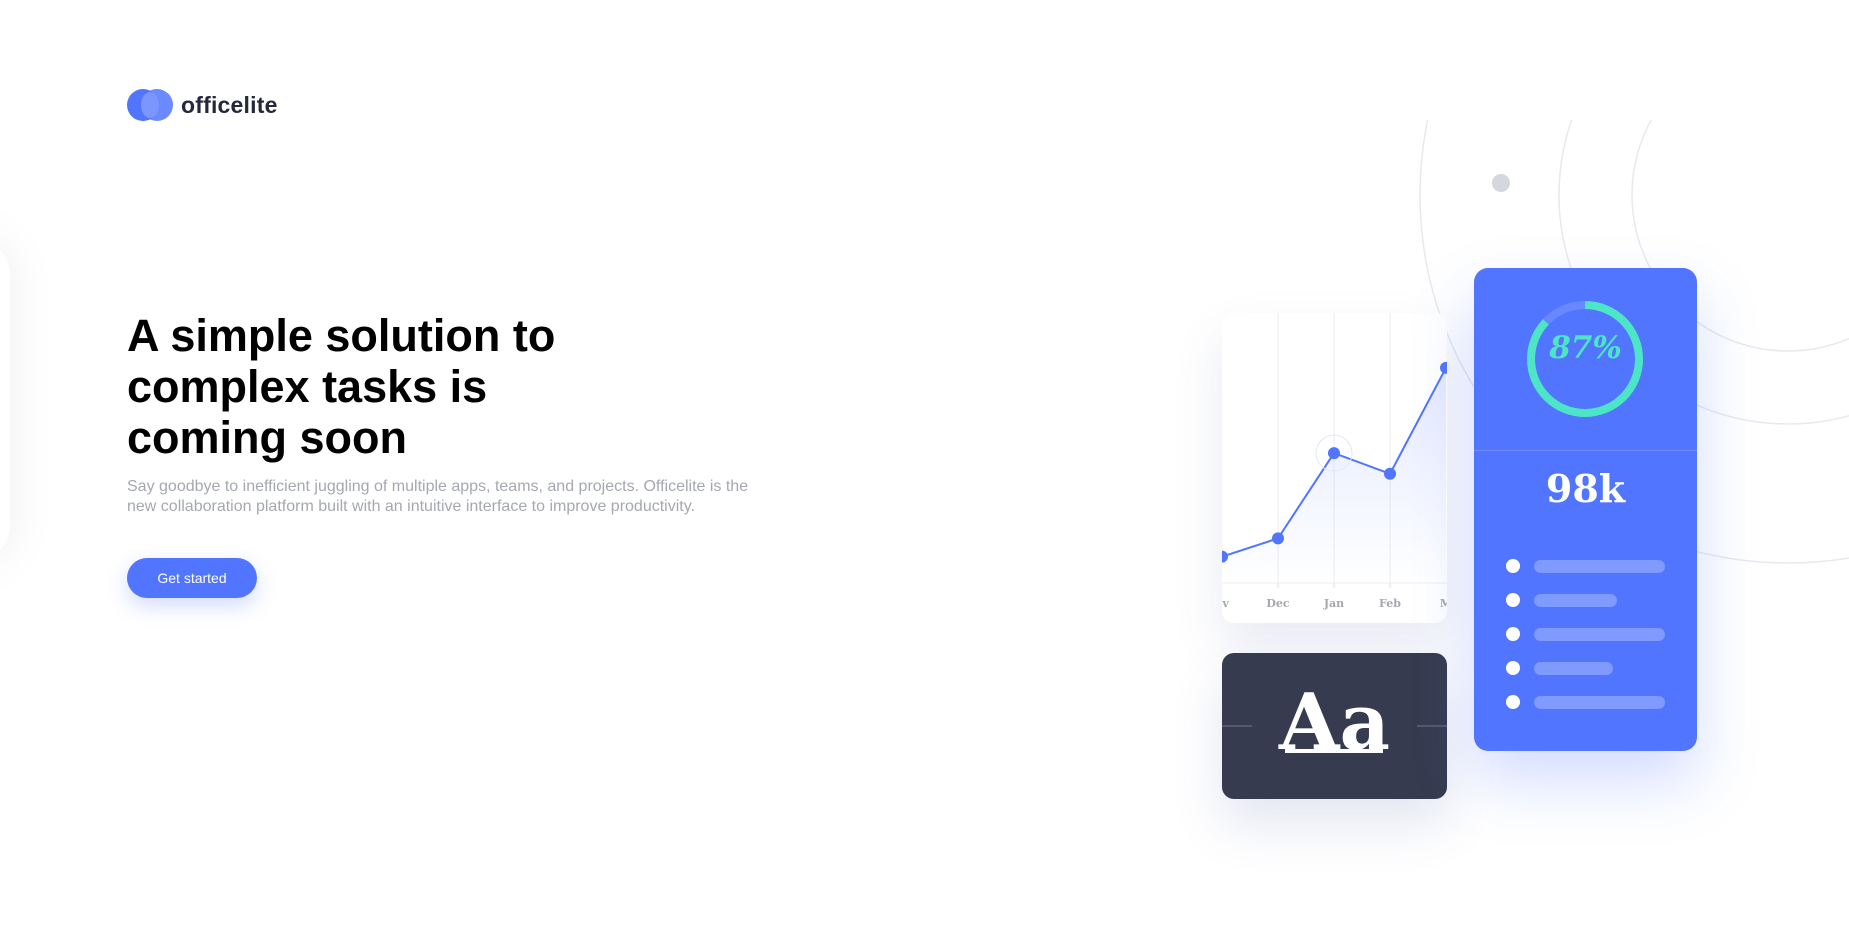 The image size is (1849, 936). I want to click on line-chart-card: ov Dec Jan Feb M, so click(1334, 468).